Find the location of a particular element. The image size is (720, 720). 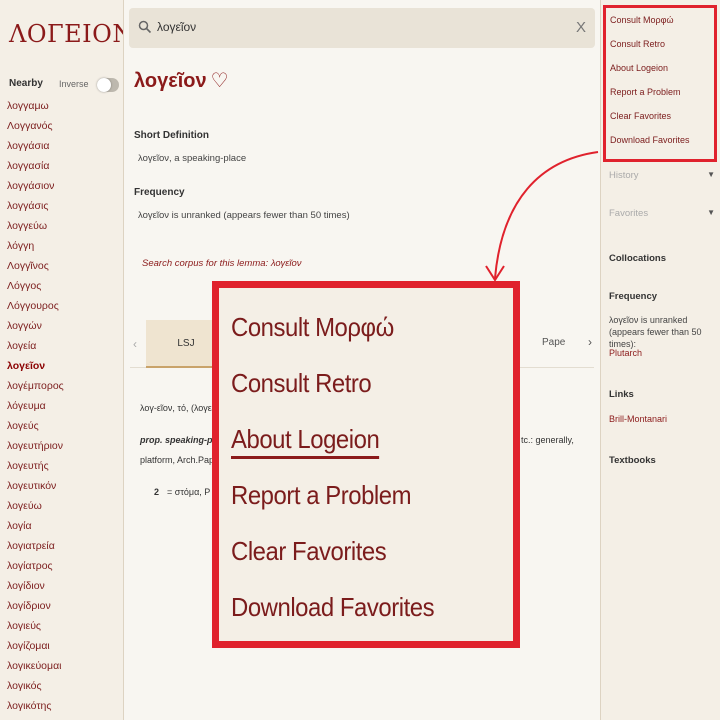

lsj-entry-text: prop. speaking-pla is located at coordinates (180, 440).